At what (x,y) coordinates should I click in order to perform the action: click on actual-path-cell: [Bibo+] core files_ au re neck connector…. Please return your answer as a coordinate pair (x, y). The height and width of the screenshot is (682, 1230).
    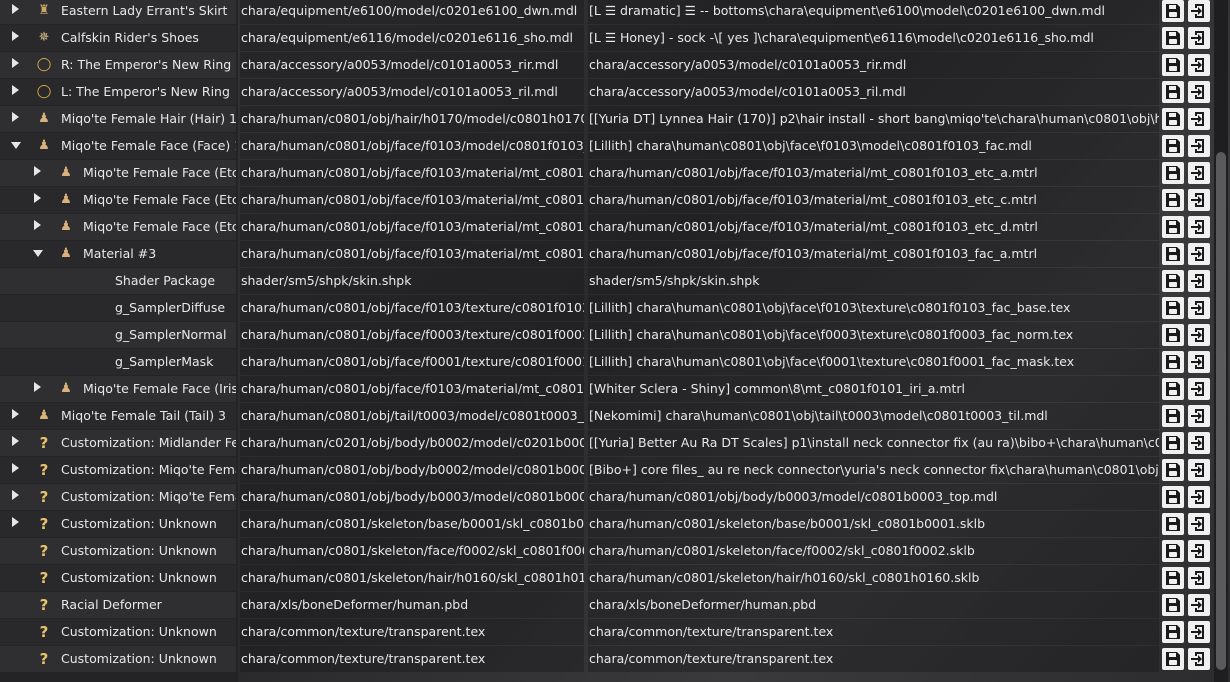
    Looking at the image, I should click on (873, 470).